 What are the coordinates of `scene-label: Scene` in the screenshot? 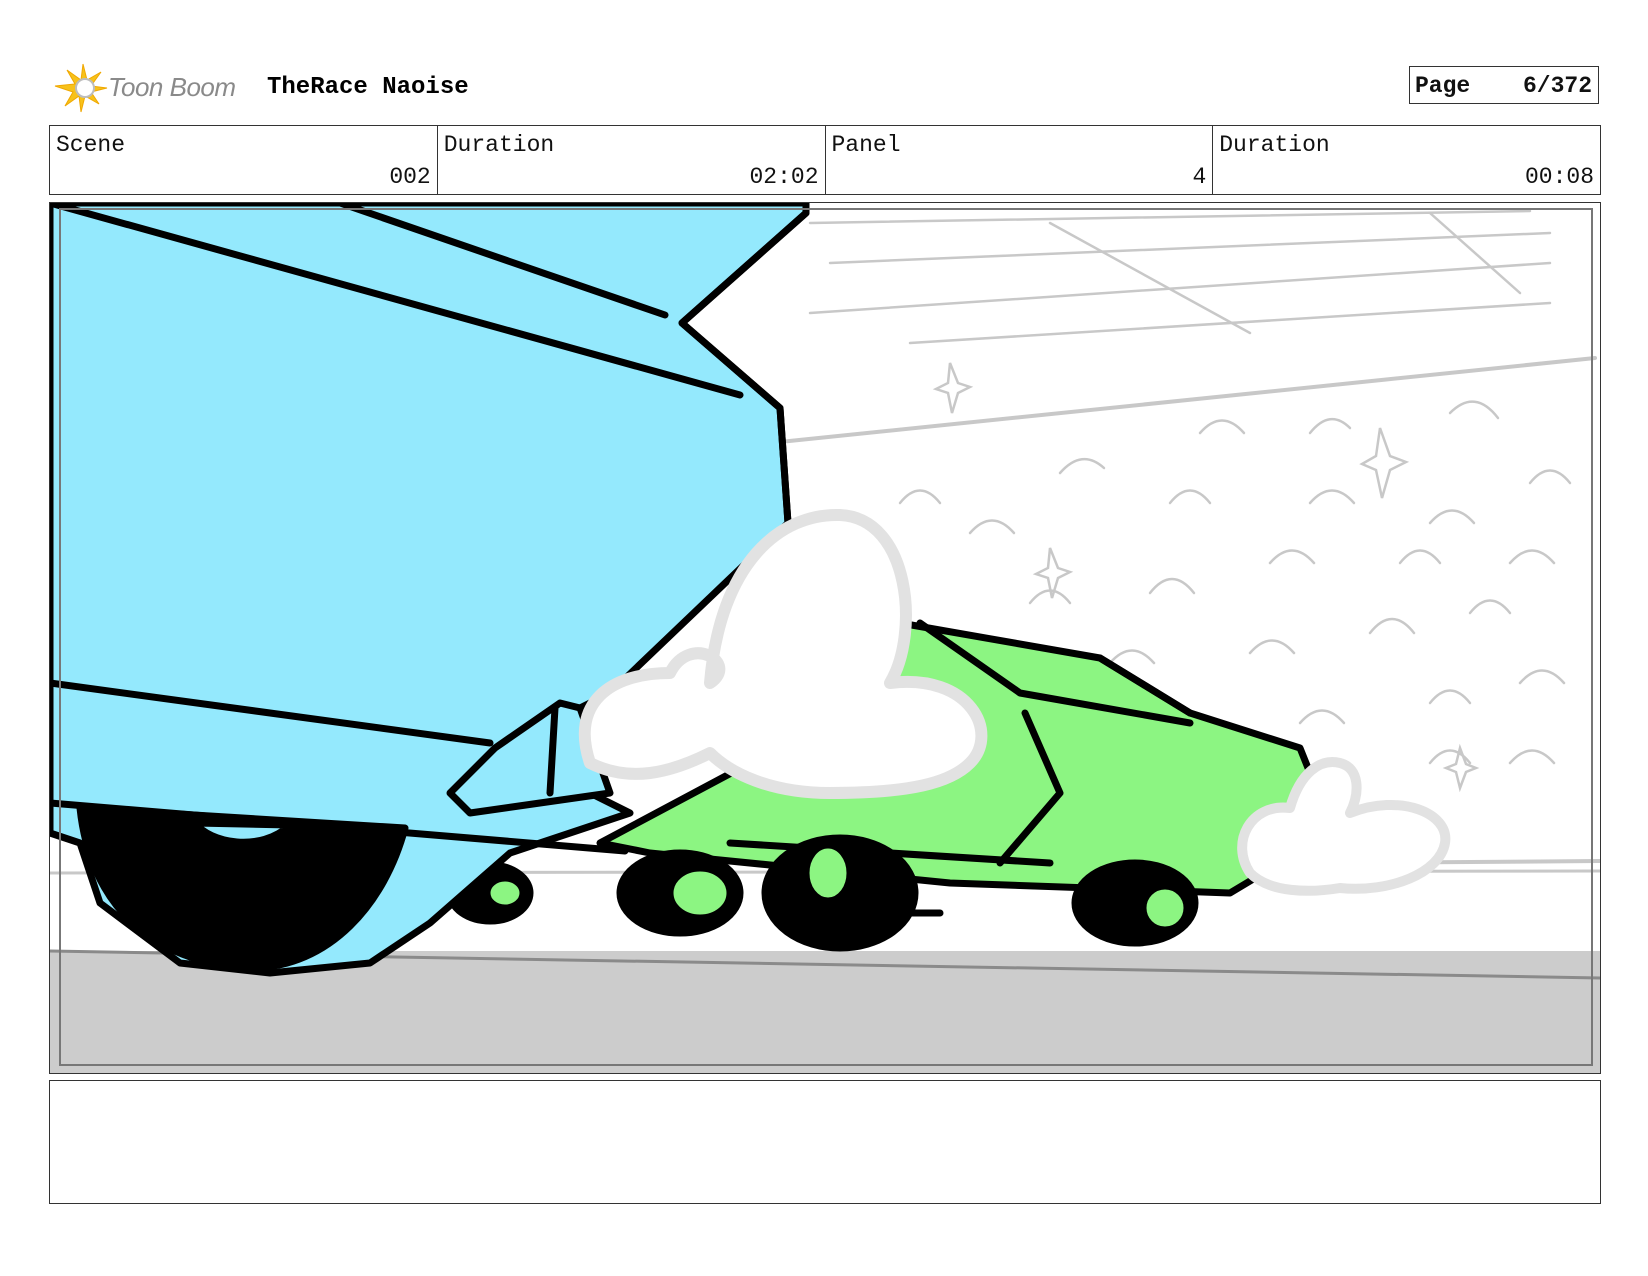 It's located at (91, 145).